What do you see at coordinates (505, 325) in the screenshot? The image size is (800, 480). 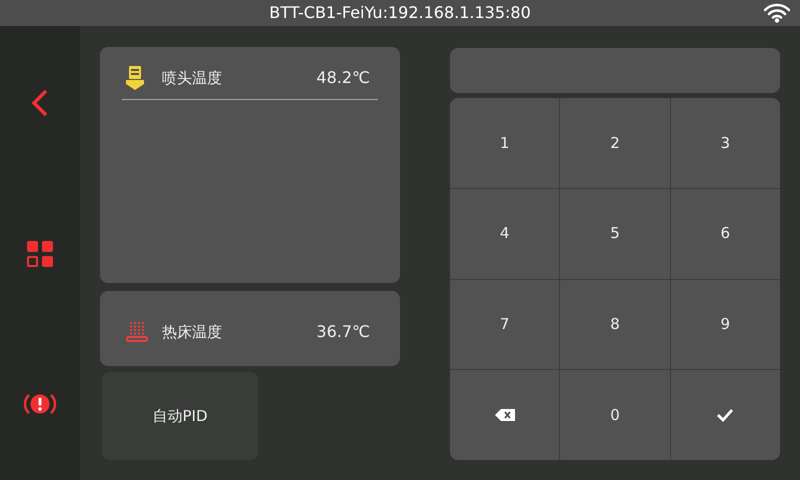 I see `digit-key: 7` at bounding box center [505, 325].